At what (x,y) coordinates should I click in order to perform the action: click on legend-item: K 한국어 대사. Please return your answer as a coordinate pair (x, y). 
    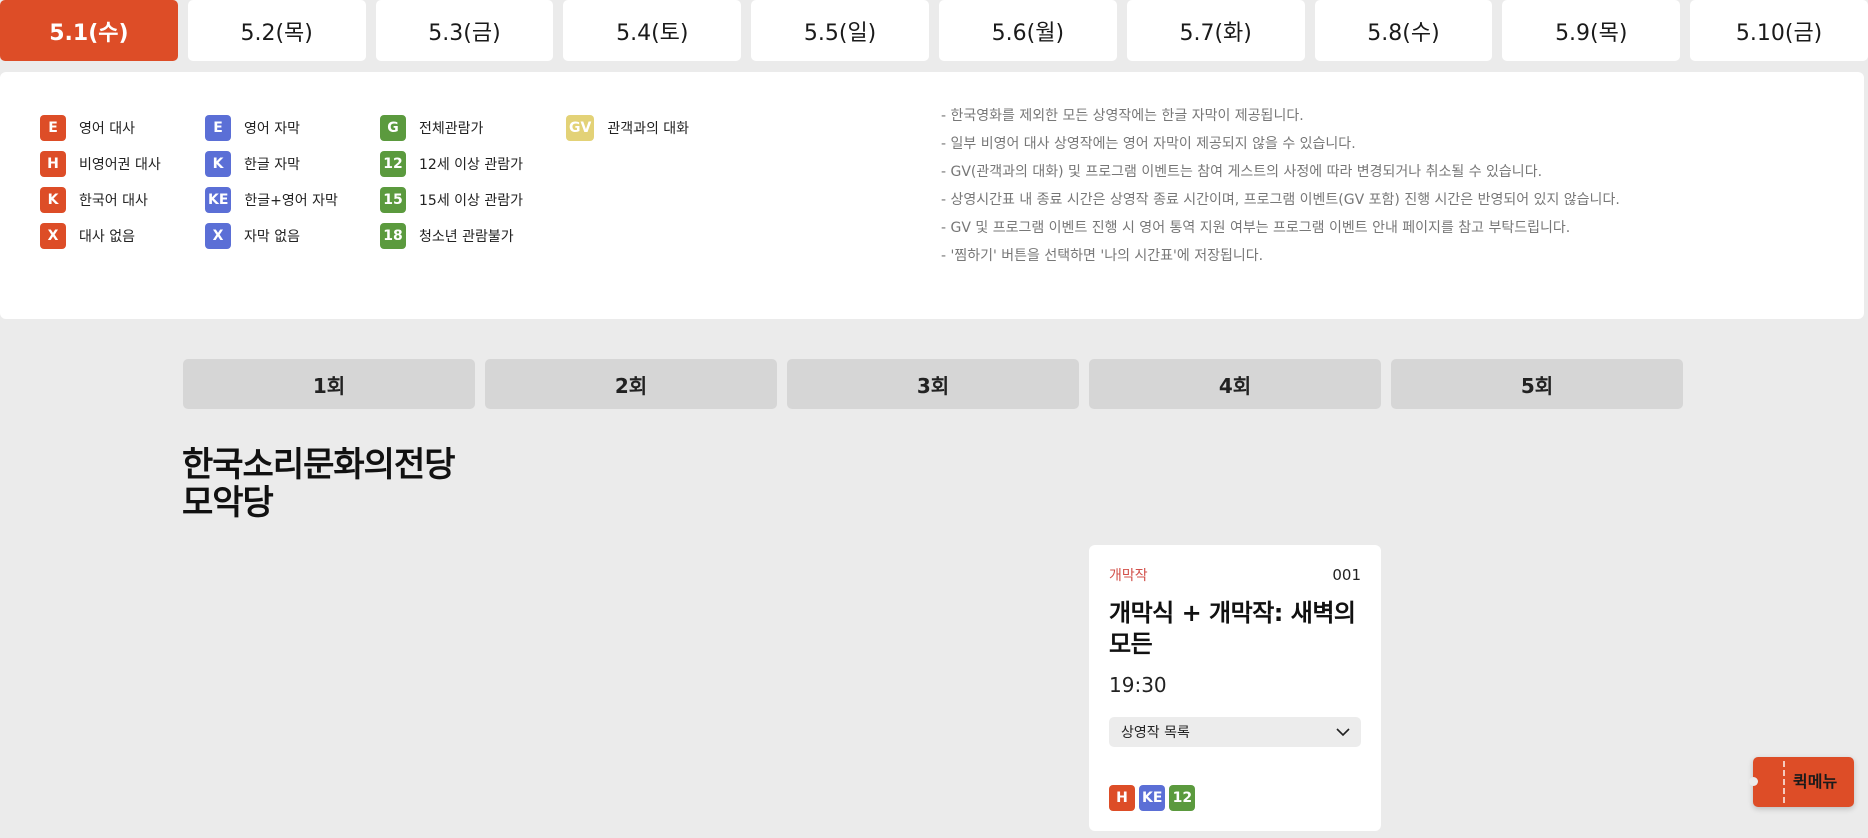
    Looking at the image, I should click on (100, 200).